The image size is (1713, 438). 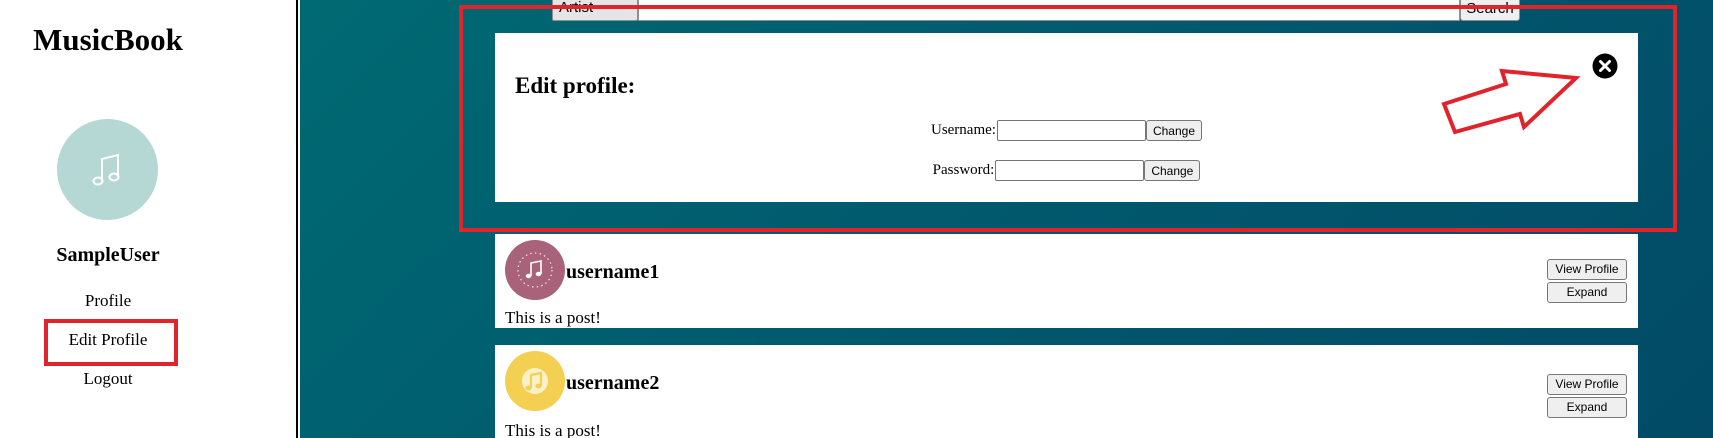 I want to click on search-input, so click(x=1049, y=10).